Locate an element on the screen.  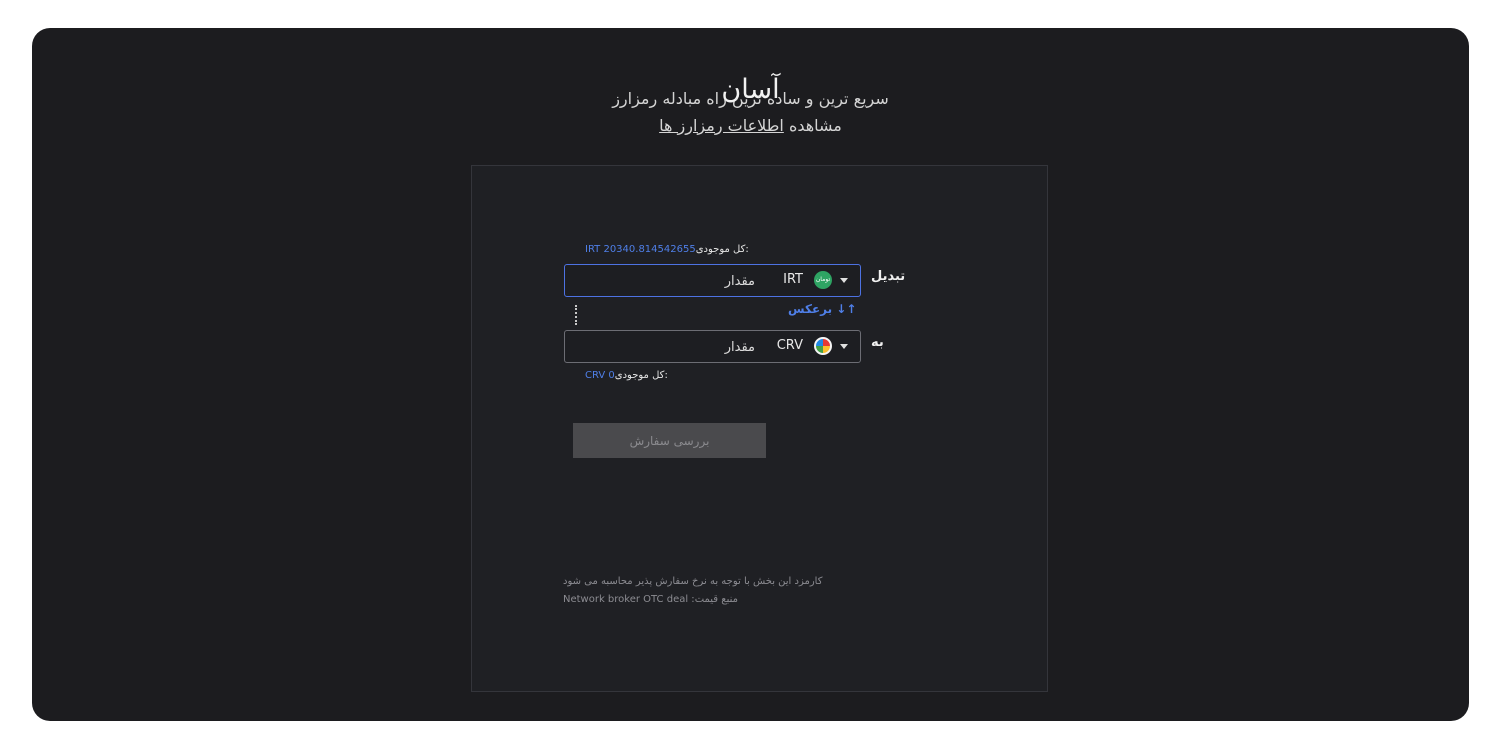
to-amount-input is located at coordinates (666, 347).